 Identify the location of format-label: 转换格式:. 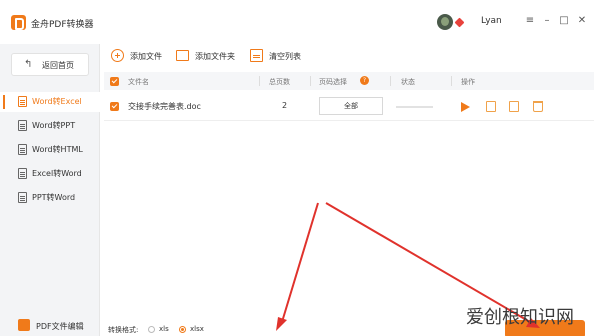
(123, 330).